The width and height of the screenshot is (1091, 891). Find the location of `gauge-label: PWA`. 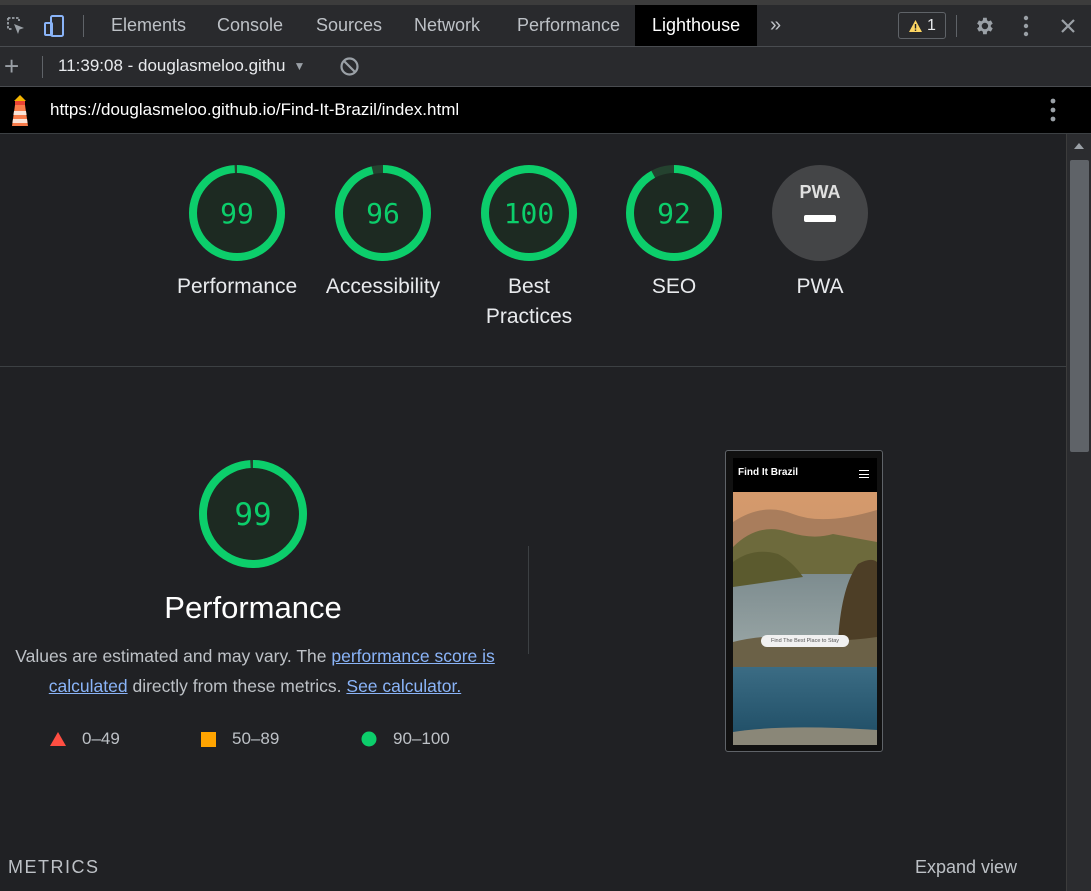

gauge-label: PWA is located at coordinates (820, 286).